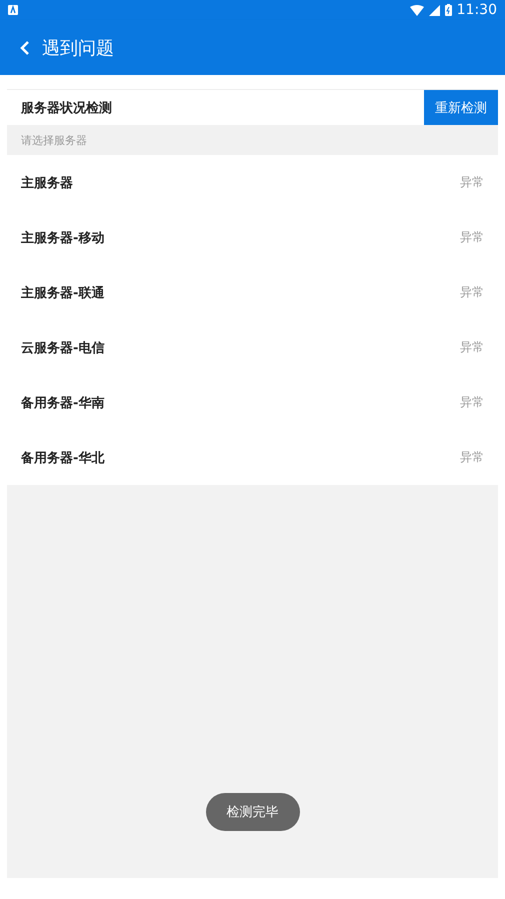  Describe the element at coordinates (417, 10) in the screenshot. I see `wifi-icon` at that location.